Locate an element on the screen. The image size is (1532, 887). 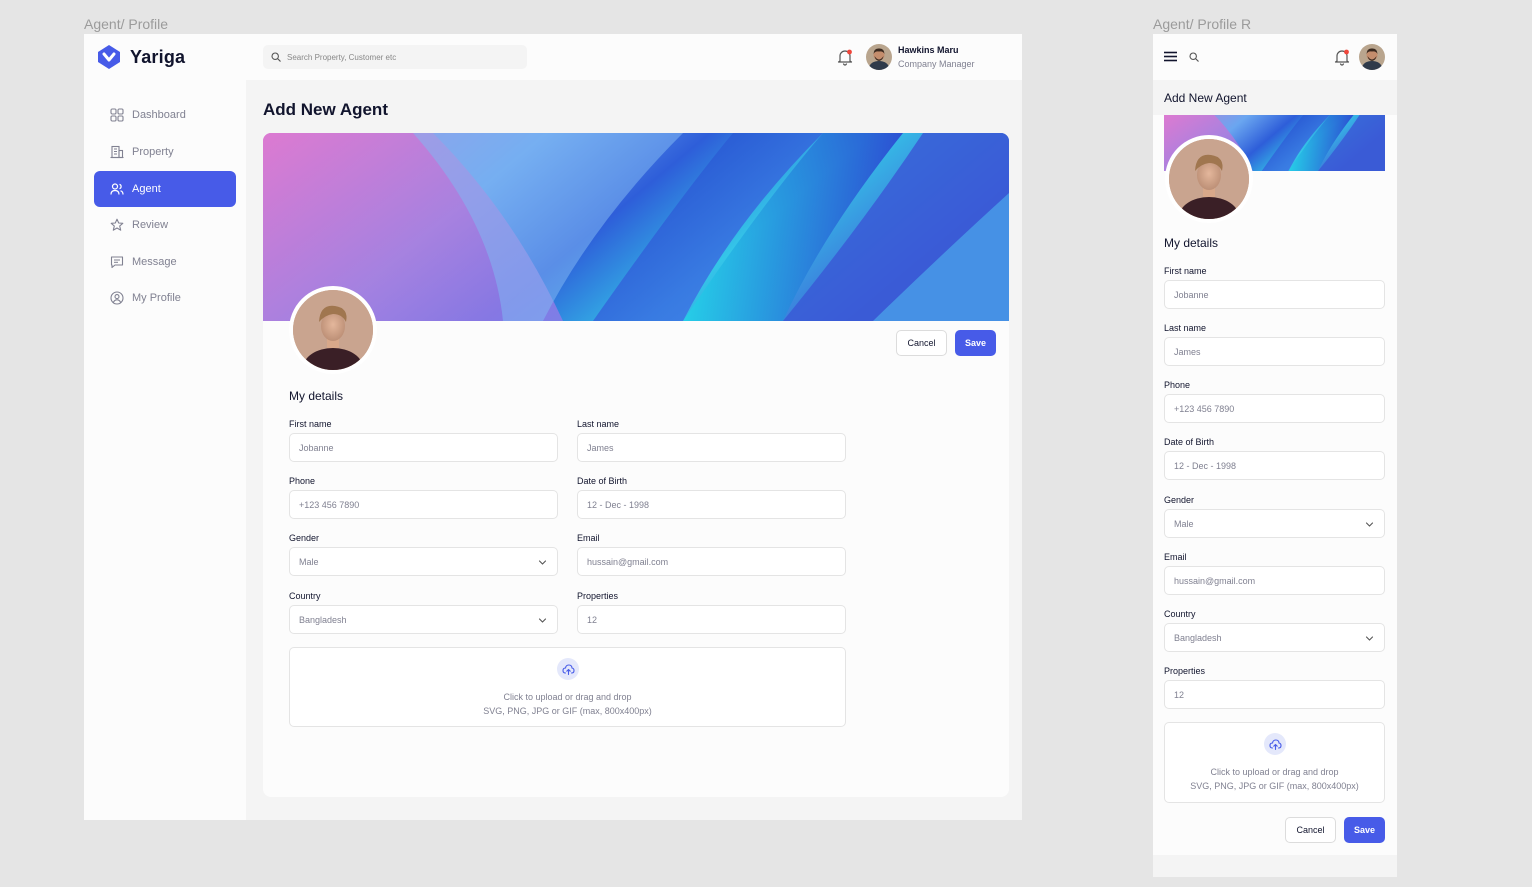
sidebar-item-label: Message is located at coordinates (154, 262).